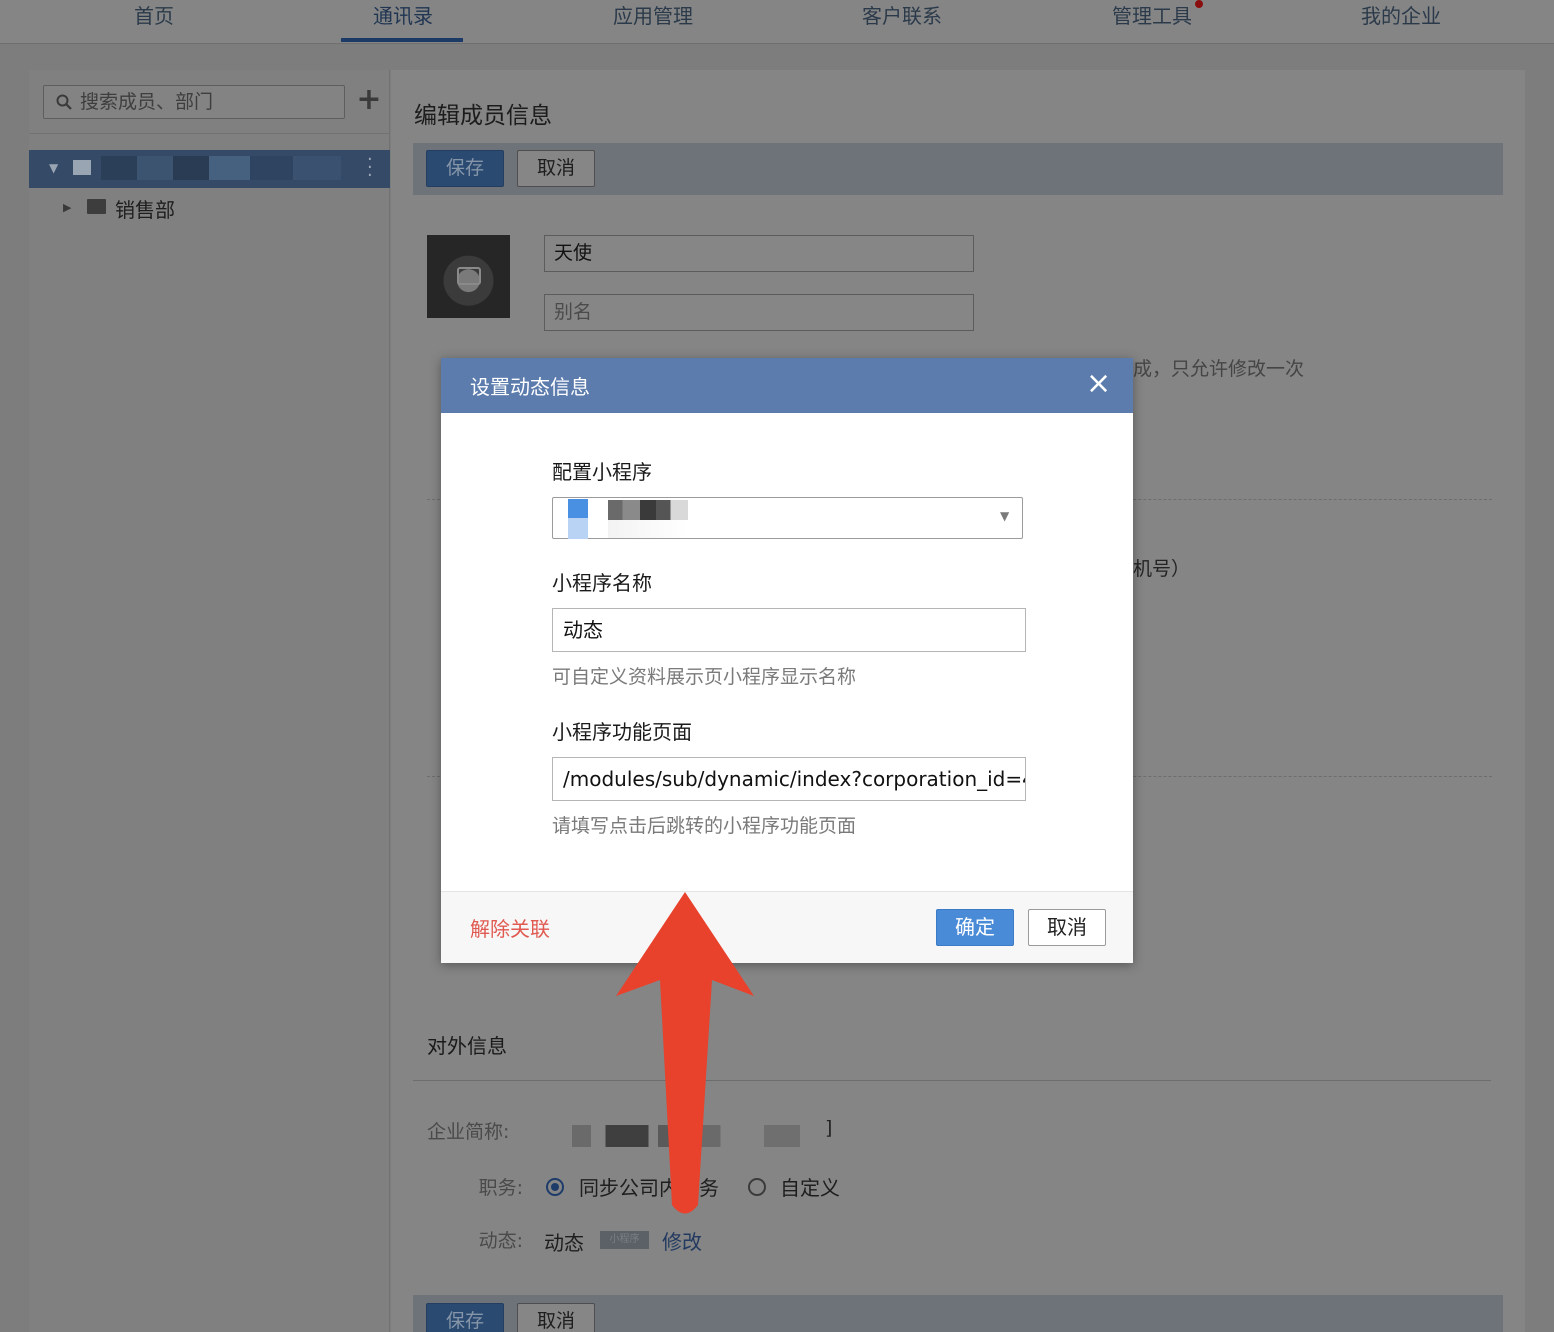 The width and height of the screenshot is (1554, 1332). What do you see at coordinates (555, 1187) in the screenshot?
I see `position-sync-radio` at bounding box center [555, 1187].